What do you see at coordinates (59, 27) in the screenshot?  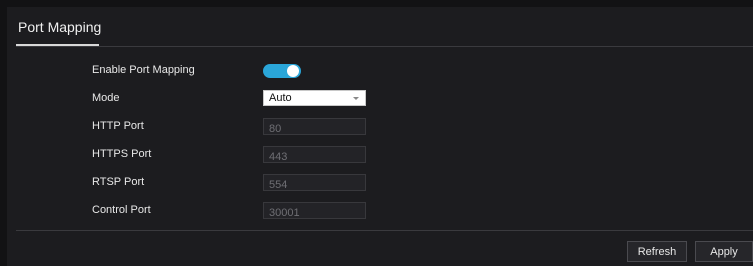 I see `tab-port-mapping: Port Mapping` at bounding box center [59, 27].